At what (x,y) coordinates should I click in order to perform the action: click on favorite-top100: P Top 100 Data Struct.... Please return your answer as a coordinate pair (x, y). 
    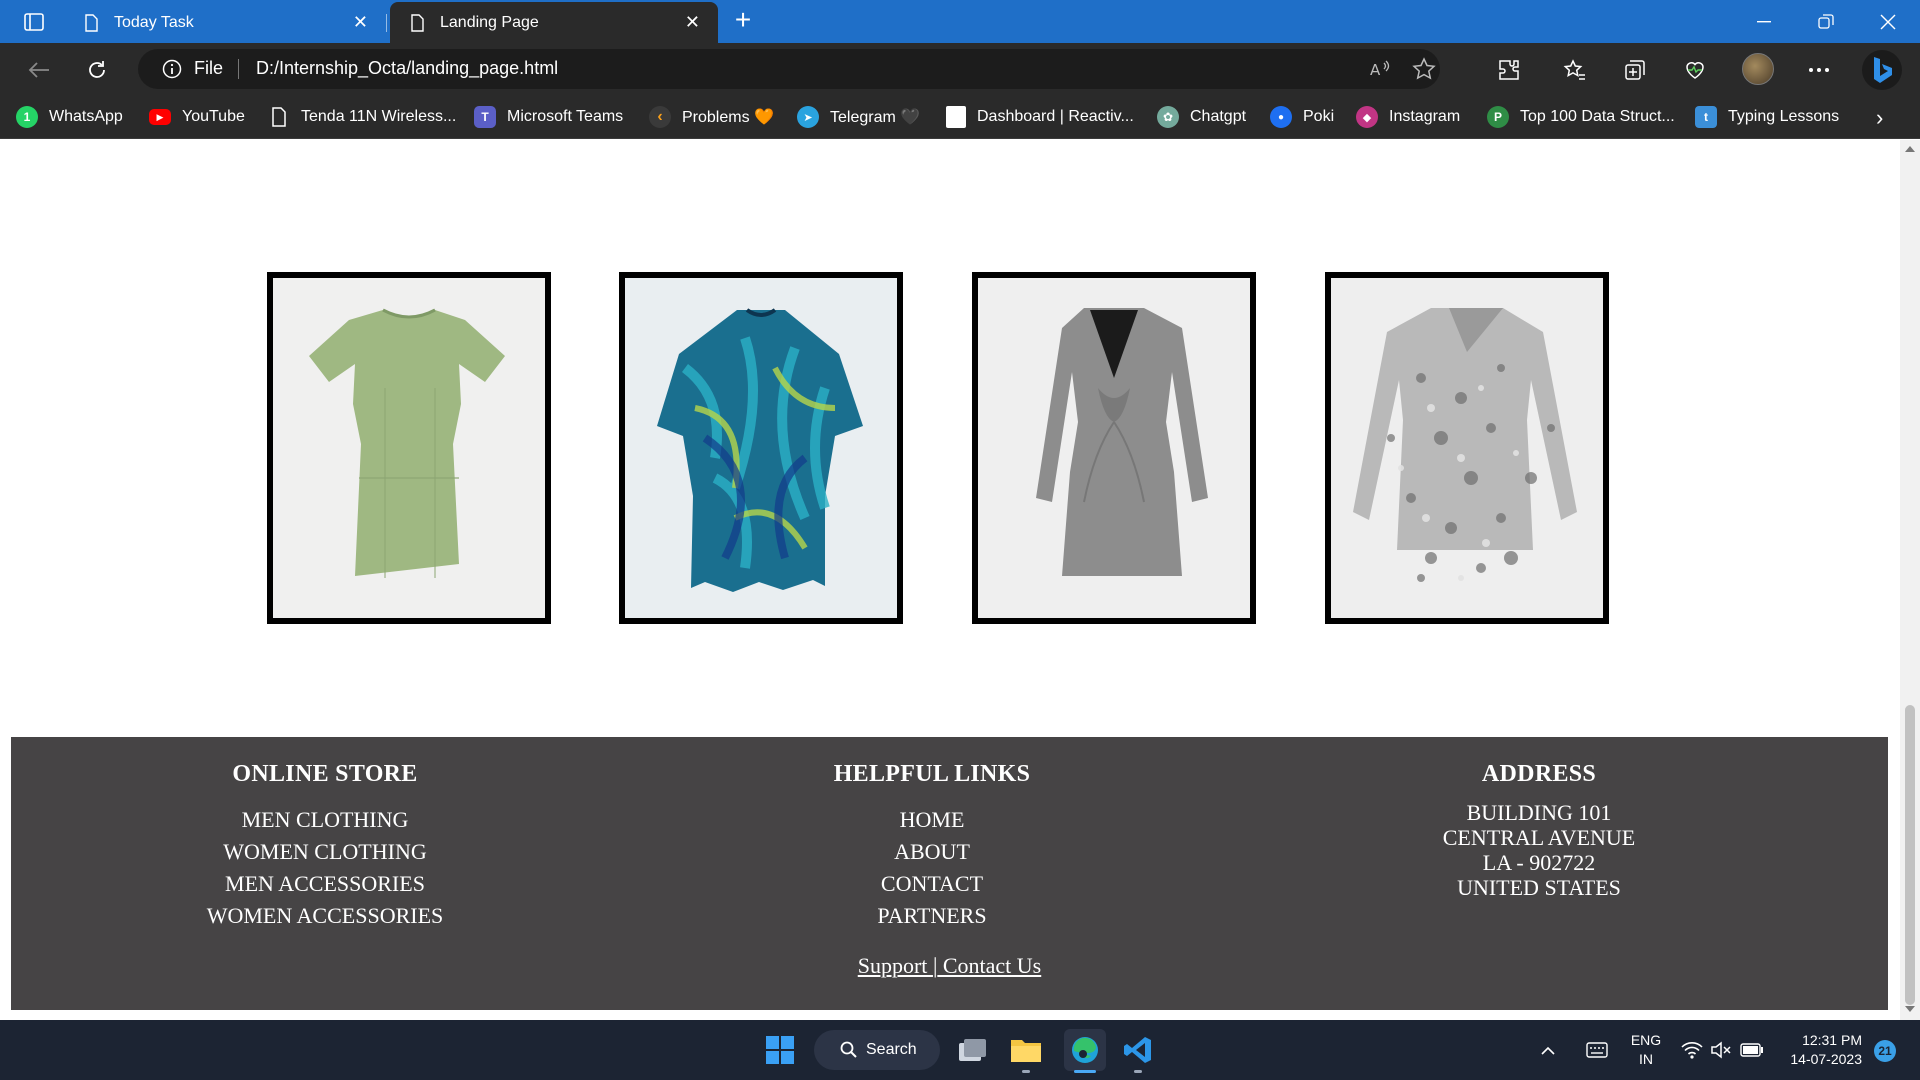
    Looking at the image, I should click on (1581, 117).